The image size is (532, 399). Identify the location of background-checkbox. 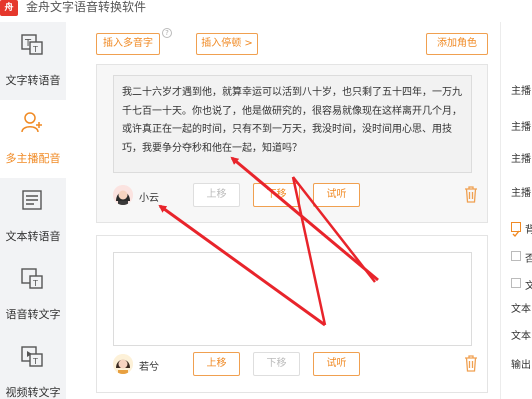
(516, 230).